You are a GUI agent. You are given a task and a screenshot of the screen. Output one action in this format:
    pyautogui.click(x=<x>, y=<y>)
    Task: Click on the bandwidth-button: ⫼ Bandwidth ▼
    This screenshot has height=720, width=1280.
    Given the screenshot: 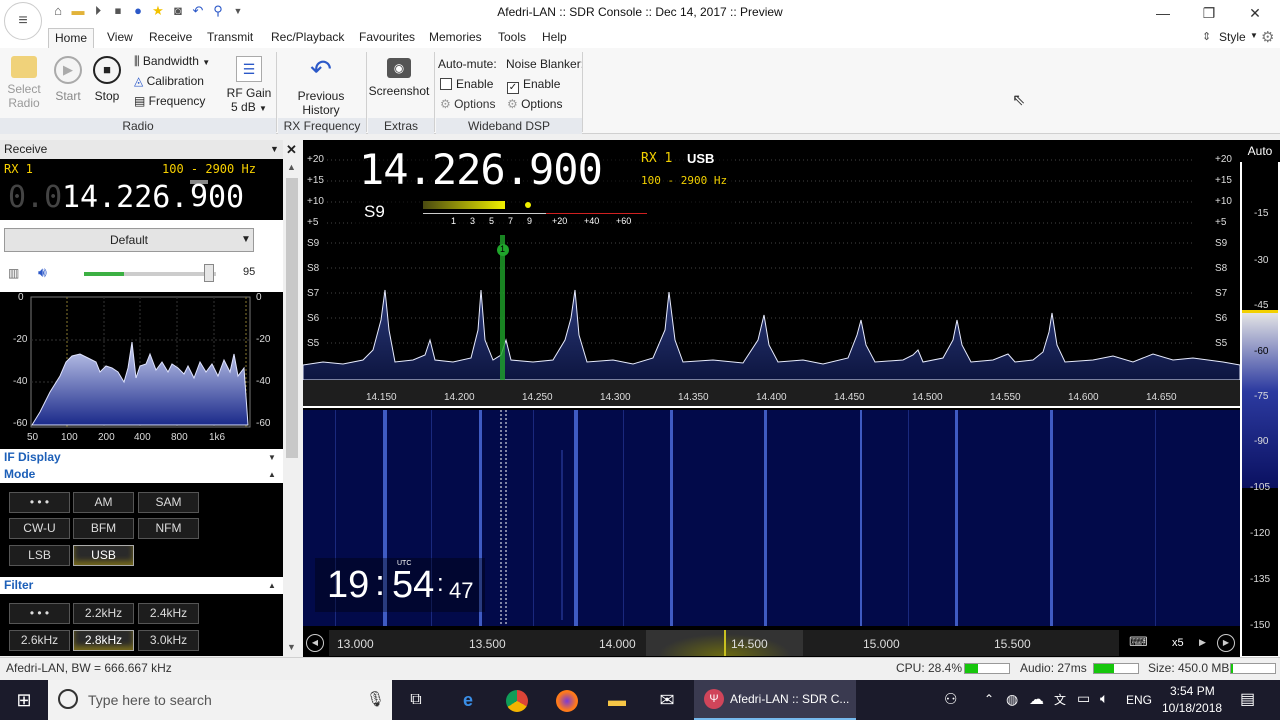 What is the action you would take?
    pyautogui.click(x=172, y=61)
    